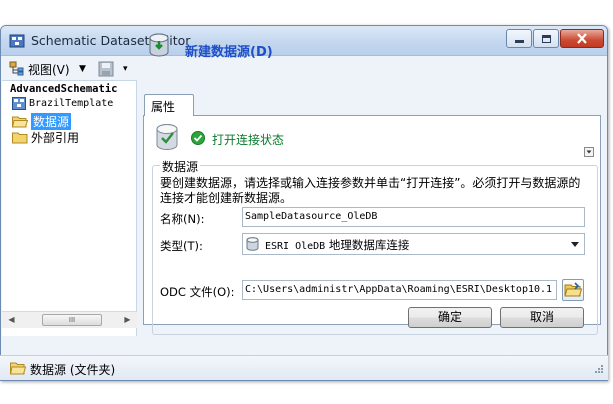  I want to click on datasource-cylinder-icon, so click(159, 45).